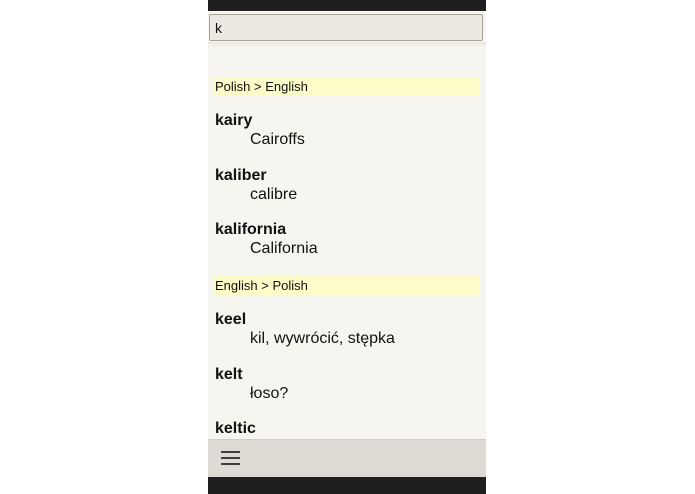 Image resolution: width=695 pixels, height=494 pixels. I want to click on search-input, so click(346, 28).